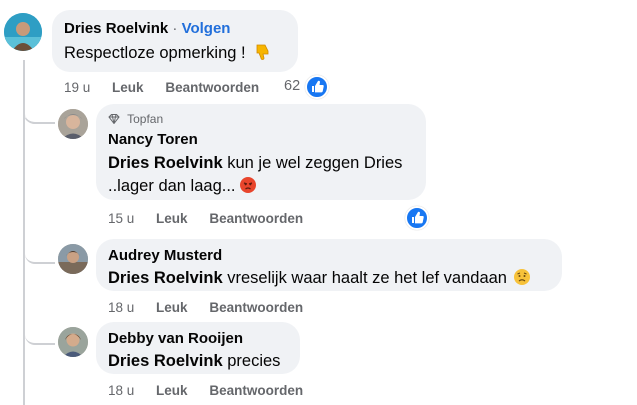 Image resolution: width=637 pixels, height=405 pixels. Describe the element at coordinates (248, 185) in the screenshot. I see `angry-face-icon` at that location.